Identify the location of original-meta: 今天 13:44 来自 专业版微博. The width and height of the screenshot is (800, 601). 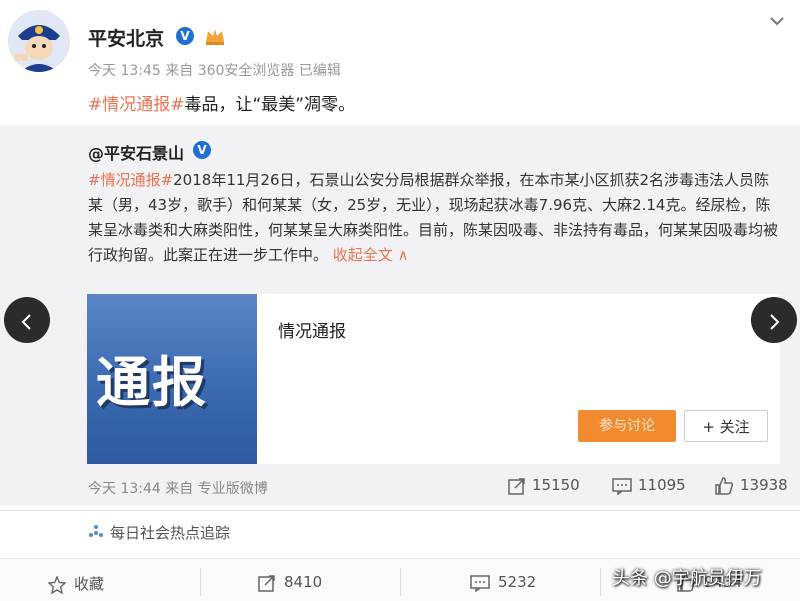
(178, 489).